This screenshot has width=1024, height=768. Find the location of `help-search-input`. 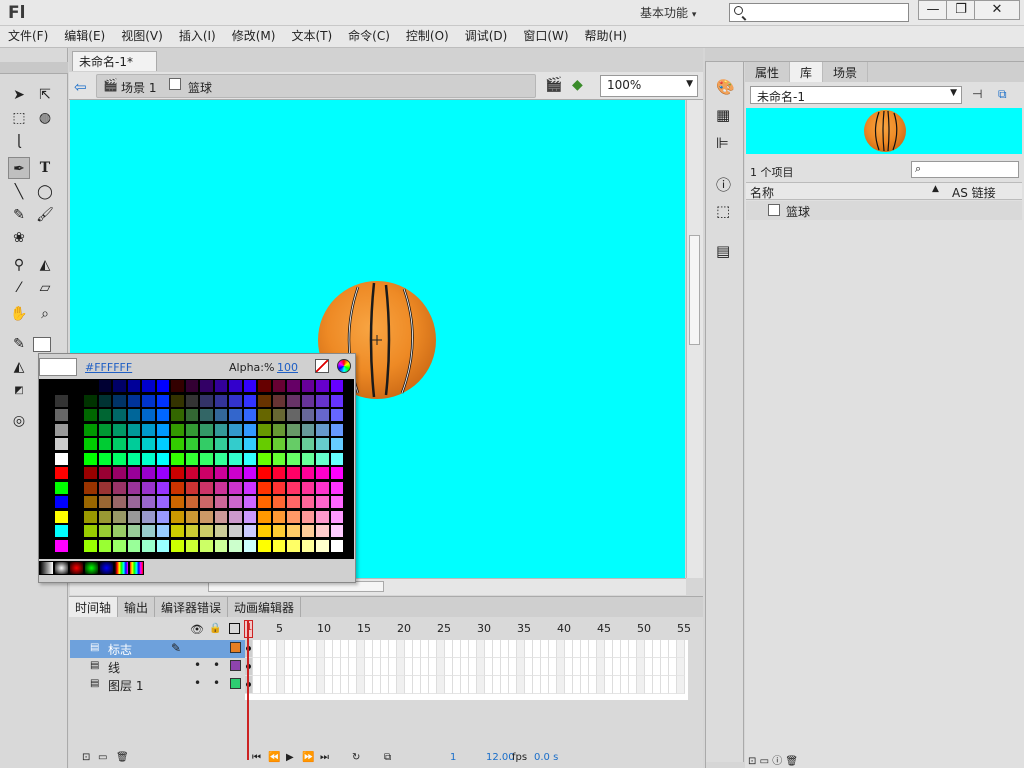

help-search-input is located at coordinates (819, 12).